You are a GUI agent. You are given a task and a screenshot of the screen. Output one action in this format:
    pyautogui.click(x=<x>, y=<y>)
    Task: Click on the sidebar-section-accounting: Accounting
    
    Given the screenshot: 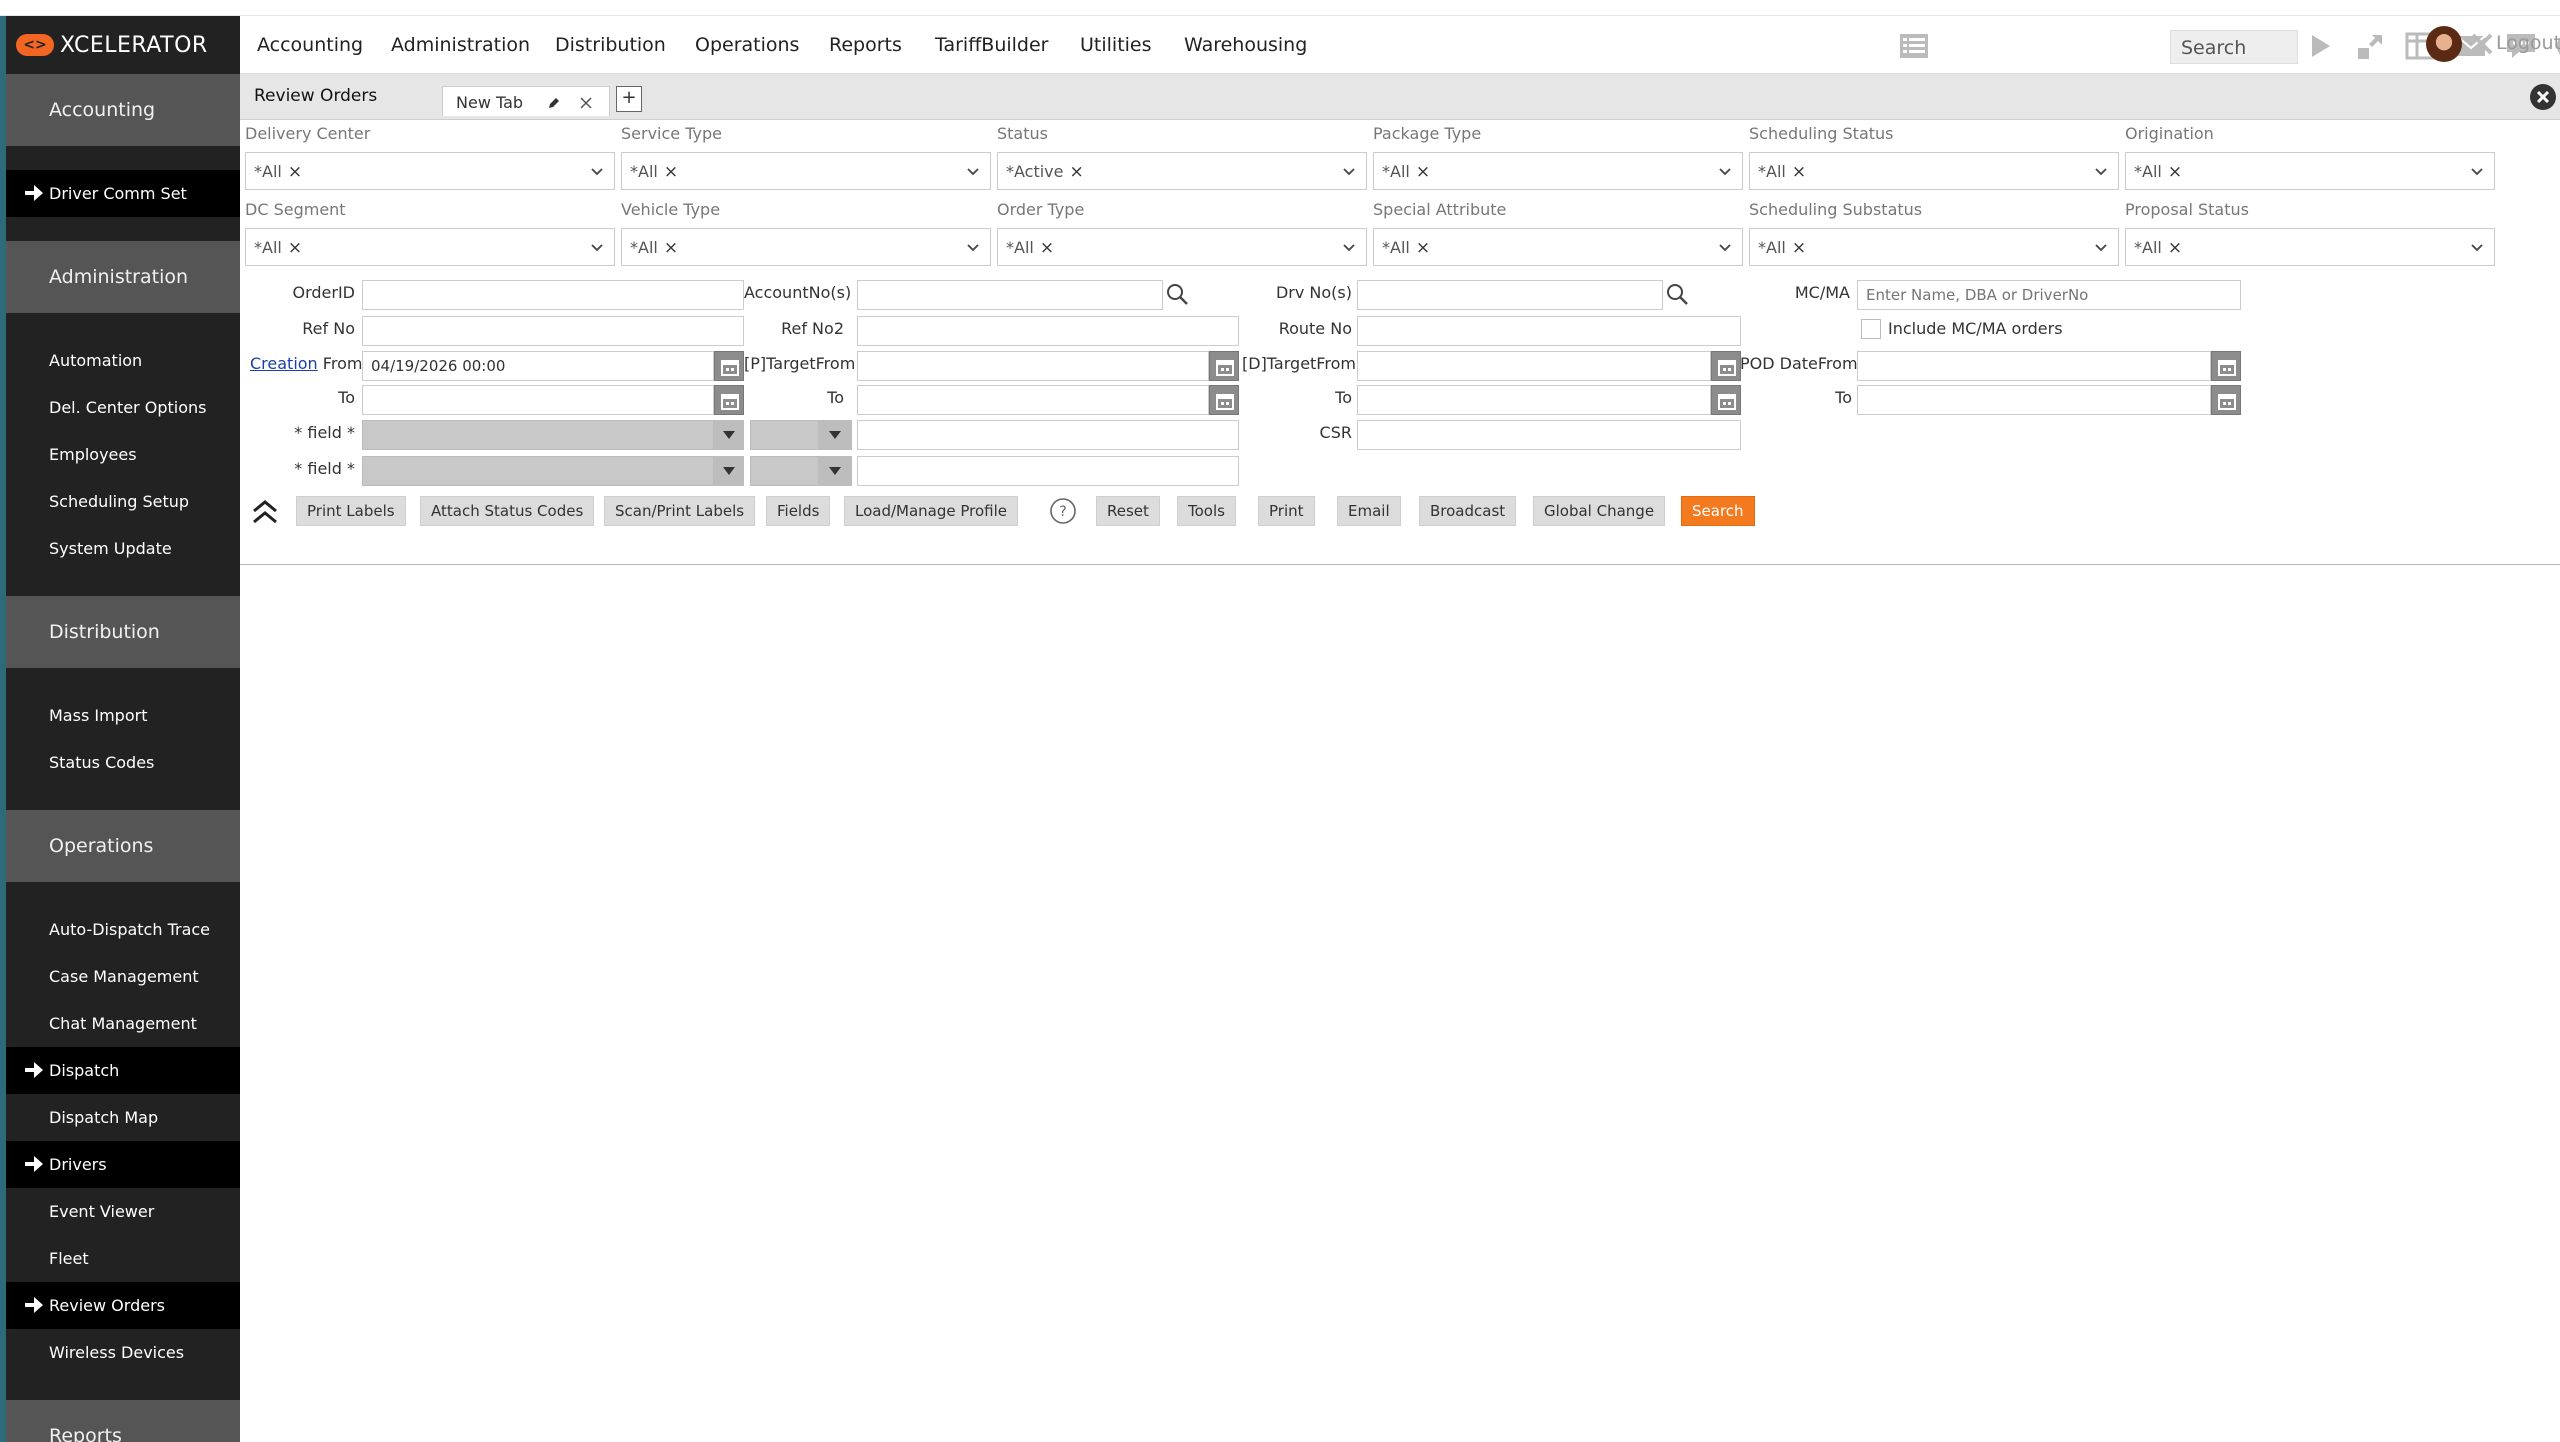 What is the action you would take?
    pyautogui.click(x=123, y=110)
    